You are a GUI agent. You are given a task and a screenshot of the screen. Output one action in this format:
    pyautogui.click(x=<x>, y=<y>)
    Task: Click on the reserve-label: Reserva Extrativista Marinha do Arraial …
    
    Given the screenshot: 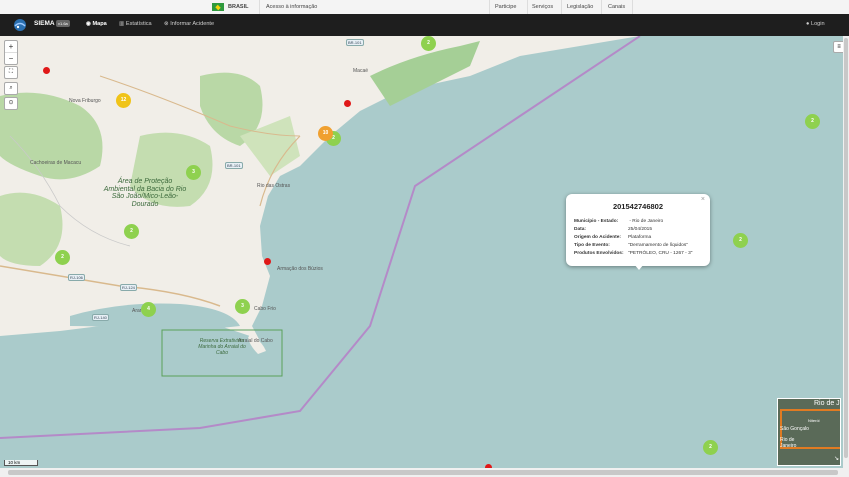 What is the action you would take?
    pyautogui.click(x=222, y=347)
    